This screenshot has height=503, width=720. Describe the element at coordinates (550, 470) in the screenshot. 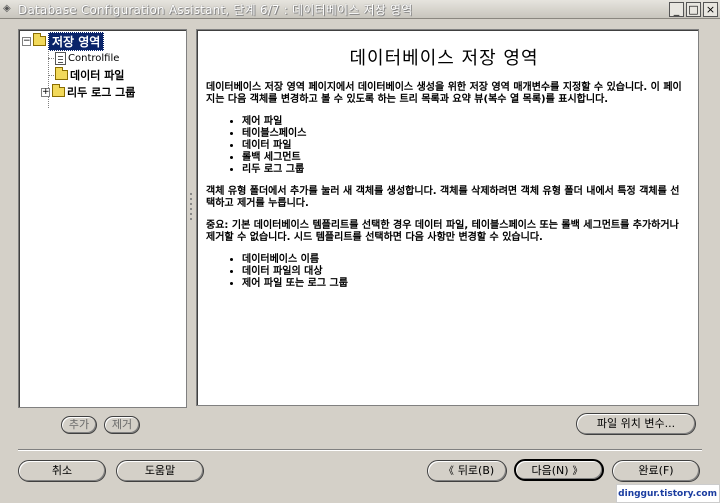

I see `next-label: 다음(N)` at that location.